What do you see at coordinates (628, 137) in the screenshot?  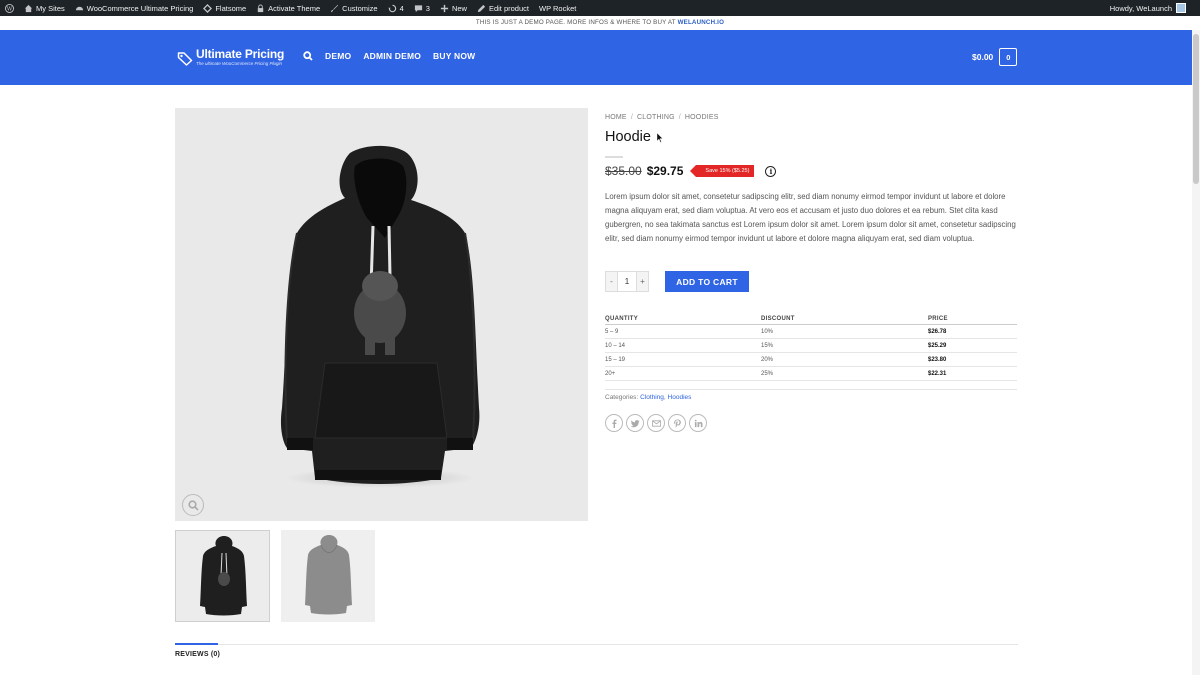 I see `product-title: Hoodie` at bounding box center [628, 137].